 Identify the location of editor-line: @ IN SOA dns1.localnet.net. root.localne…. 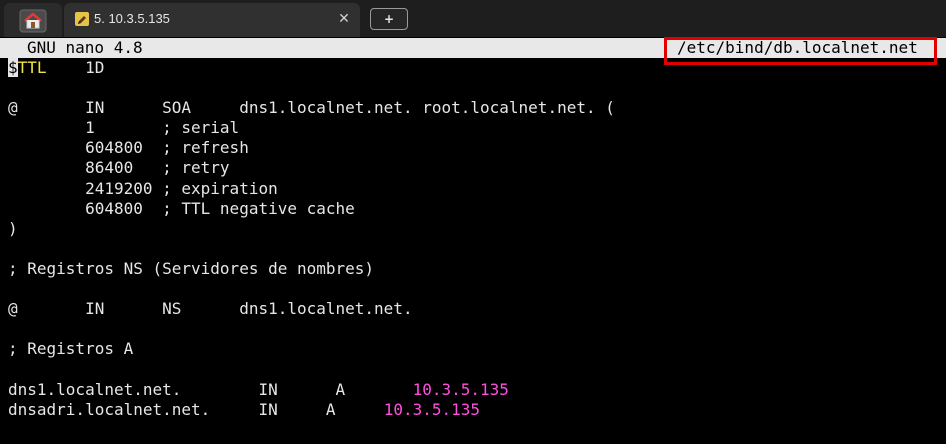
(311, 108).